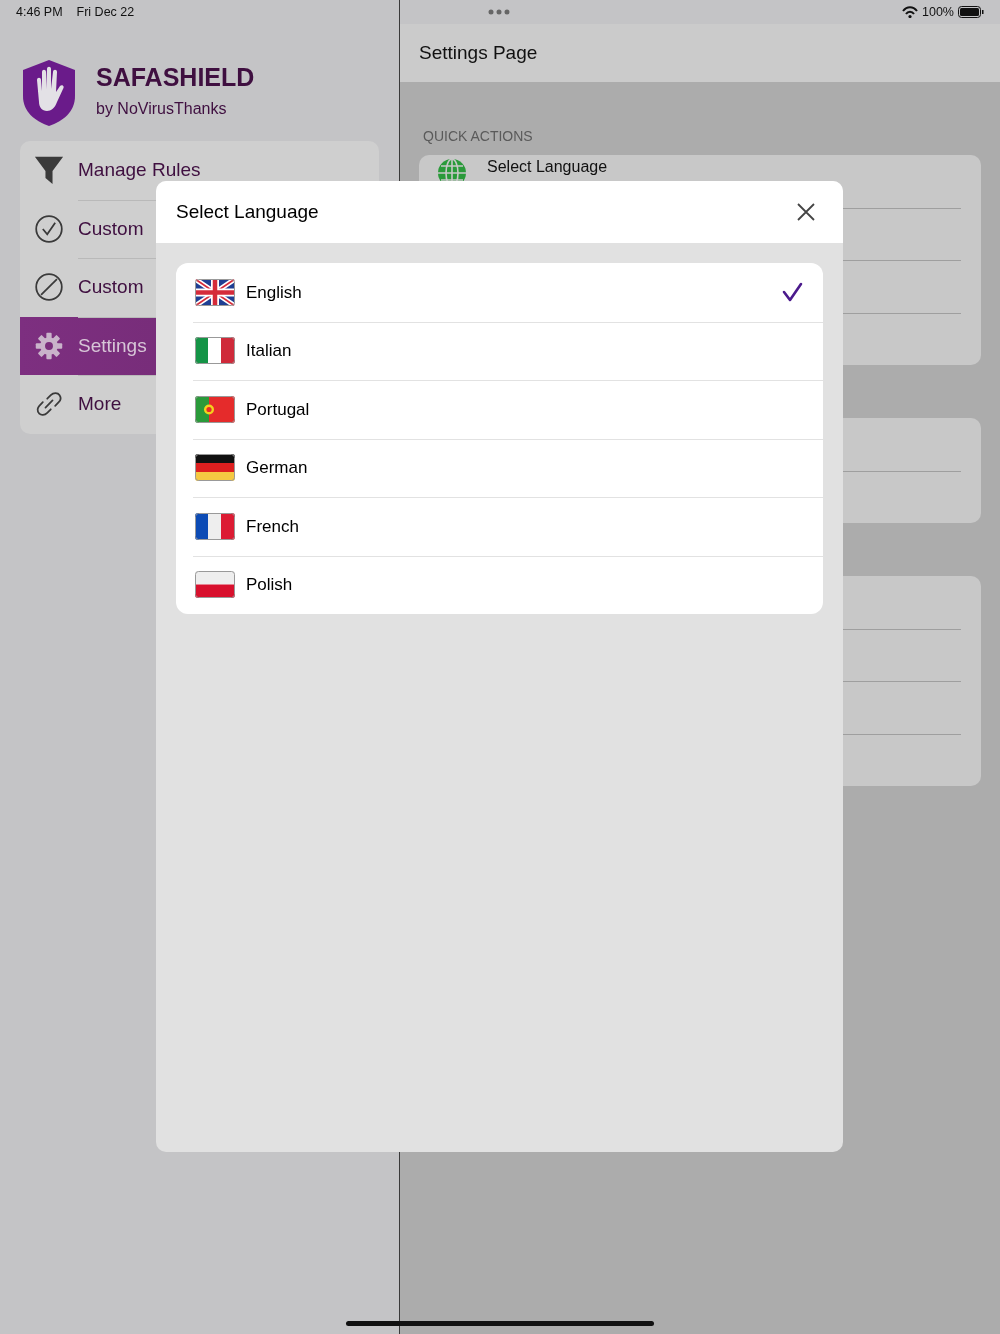 Image resolution: width=1000 pixels, height=1334 pixels. What do you see at coordinates (162, 109) in the screenshot?
I see `app-subtitle: by NoVirusThanks` at bounding box center [162, 109].